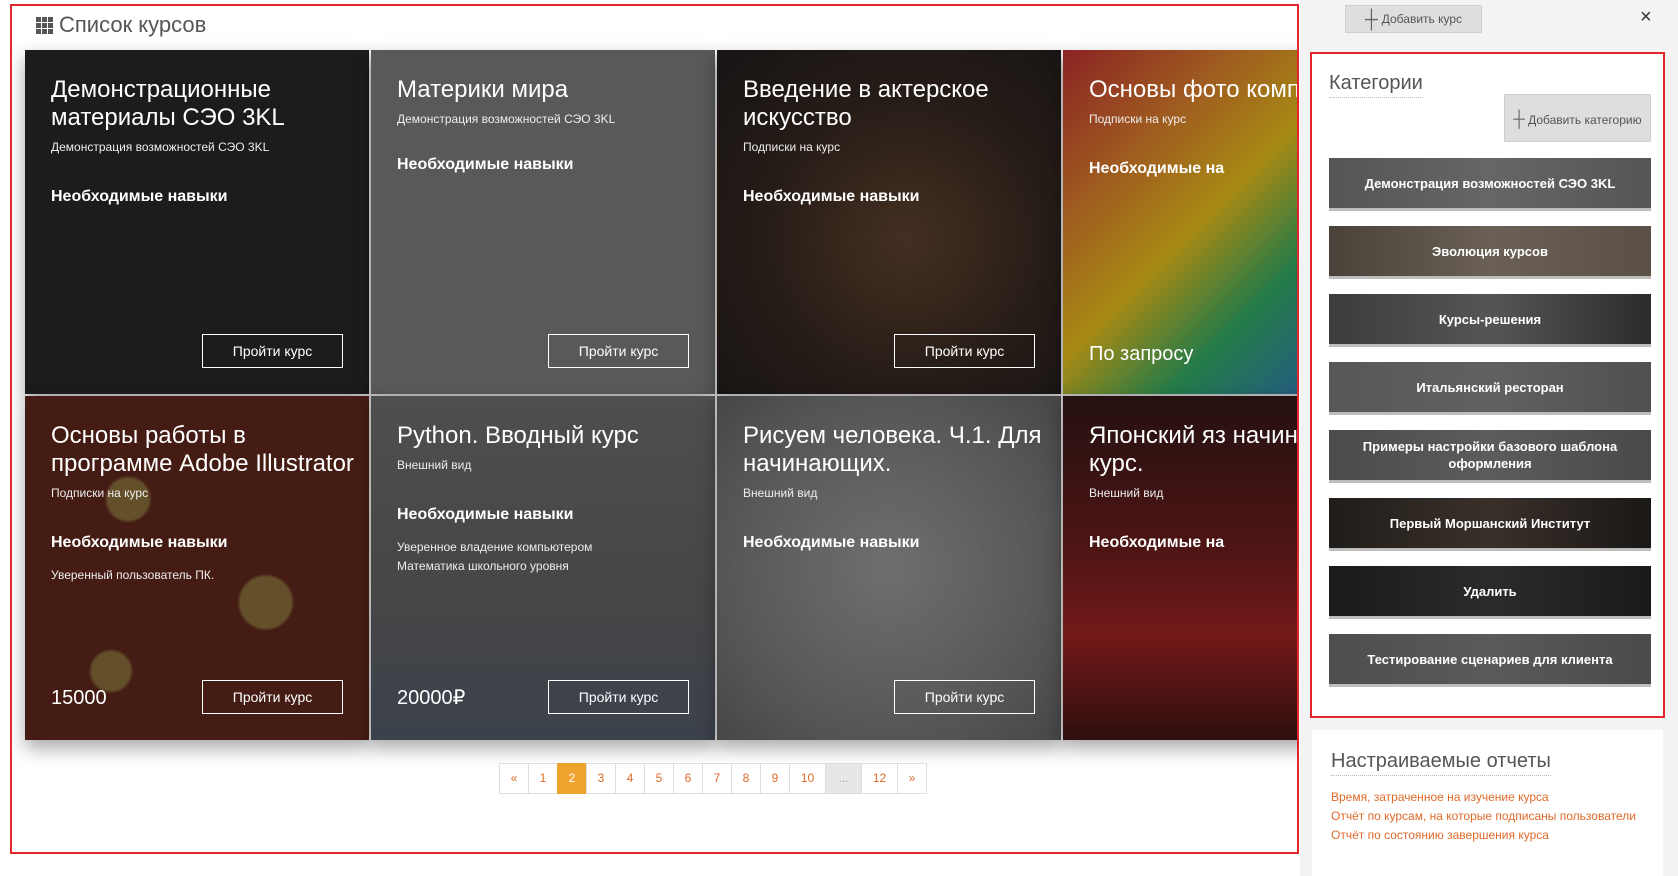 The image size is (1678, 876). Describe the element at coordinates (807, 778) in the screenshot. I see `pagination-page: 10` at that location.